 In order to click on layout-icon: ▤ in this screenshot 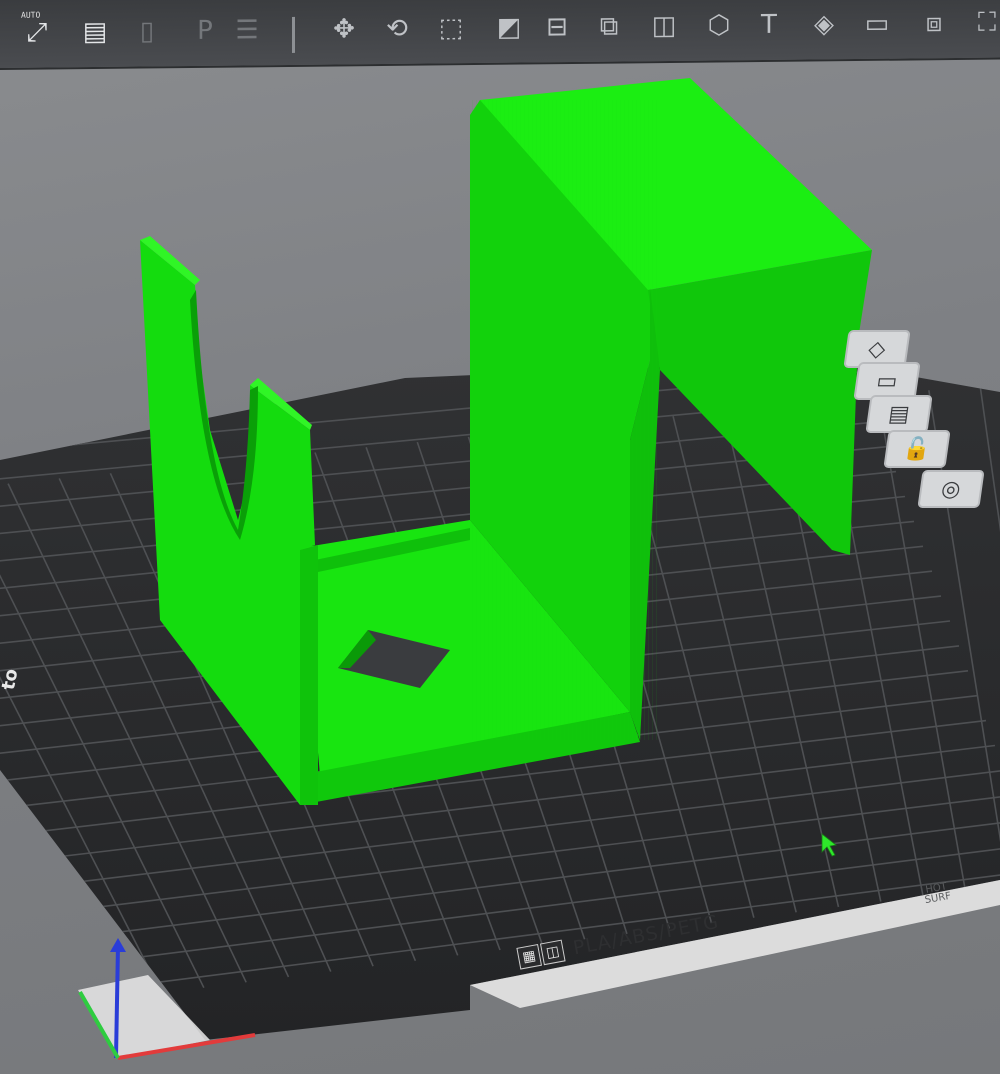, I will do `click(899, 414)`.